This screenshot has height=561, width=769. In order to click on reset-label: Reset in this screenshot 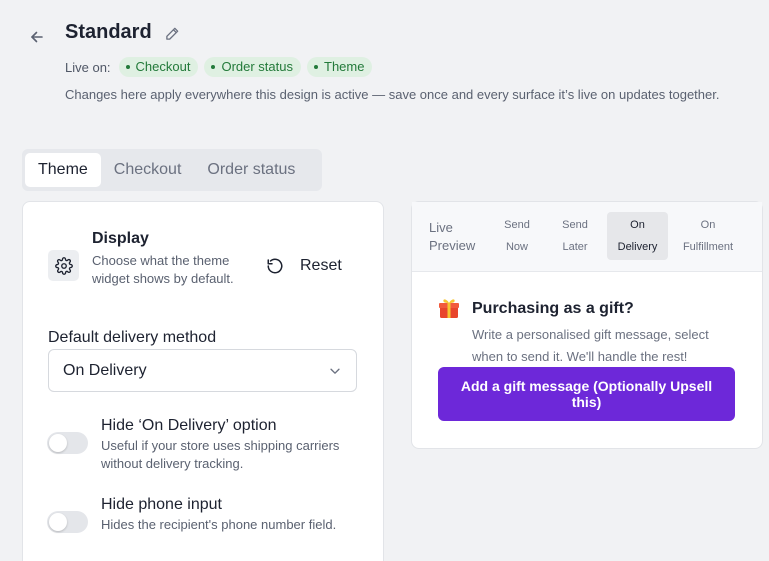, I will do `click(321, 265)`.